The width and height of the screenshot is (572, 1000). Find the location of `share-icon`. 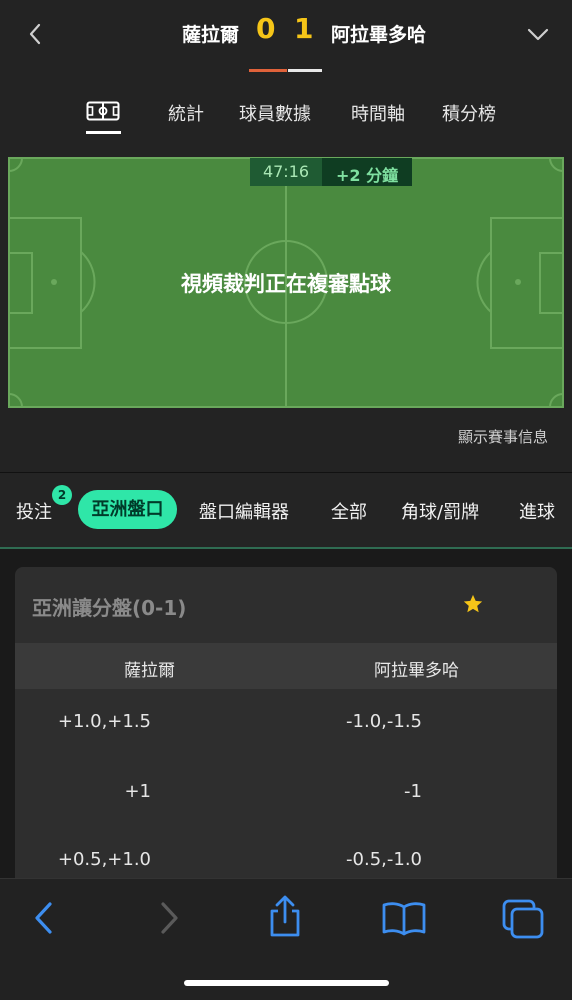

share-icon is located at coordinates (285, 917).